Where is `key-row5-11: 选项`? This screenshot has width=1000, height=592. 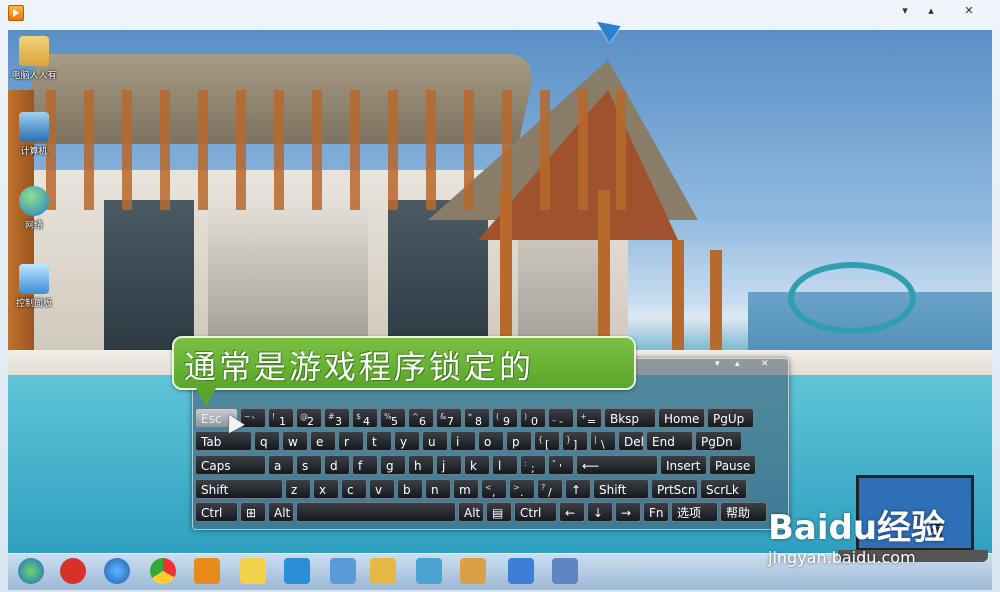 key-row5-11: 选项 is located at coordinates (694, 512).